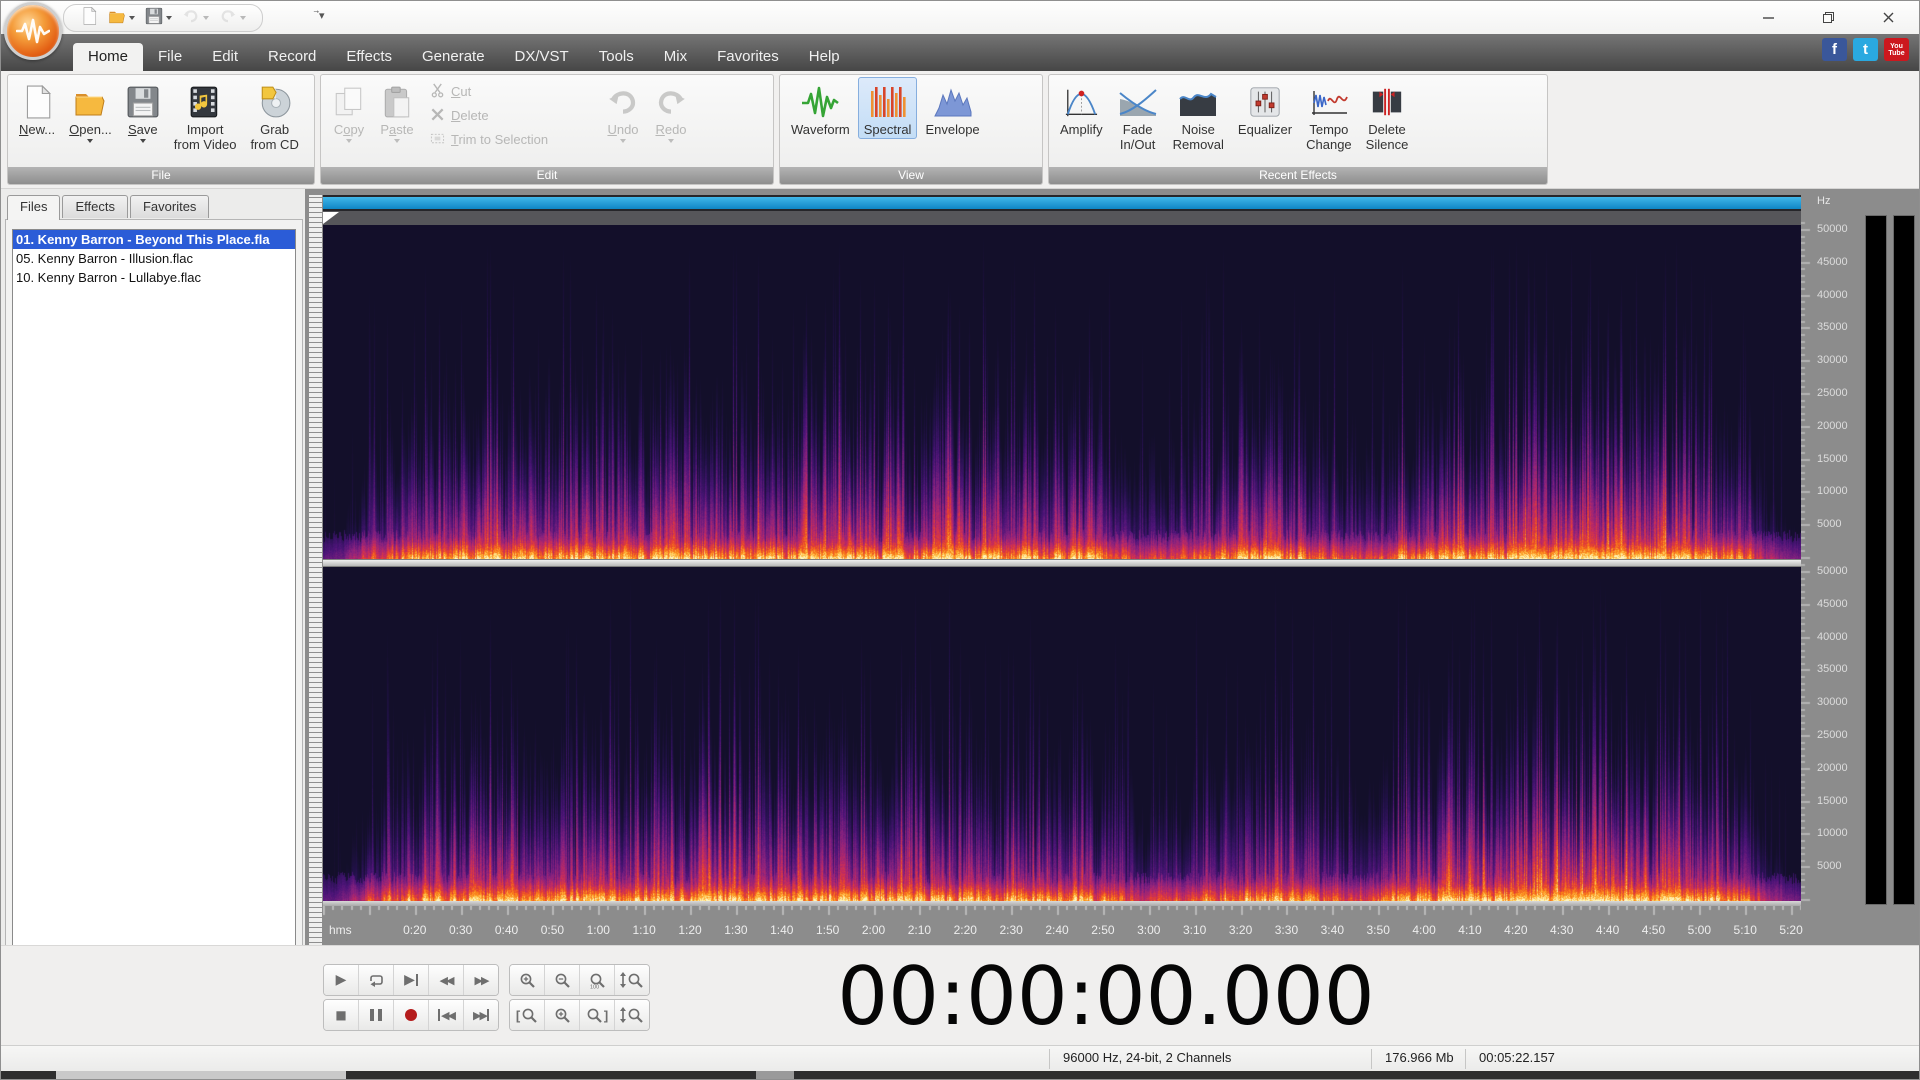  What do you see at coordinates (341, 980) in the screenshot?
I see `play-button: ▶` at bounding box center [341, 980].